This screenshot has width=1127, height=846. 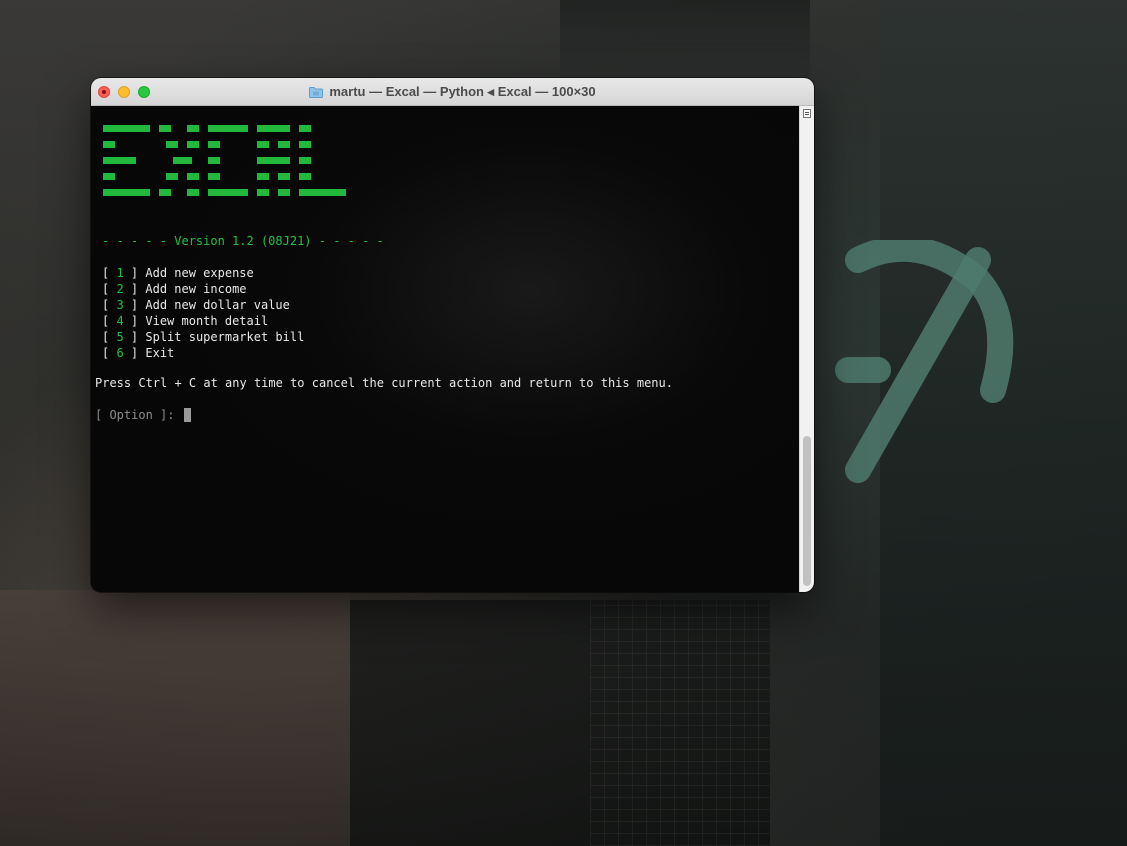 What do you see at coordinates (316, 92) in the screenshot?
I see `folder-icon` at bounding box center [316, 92].